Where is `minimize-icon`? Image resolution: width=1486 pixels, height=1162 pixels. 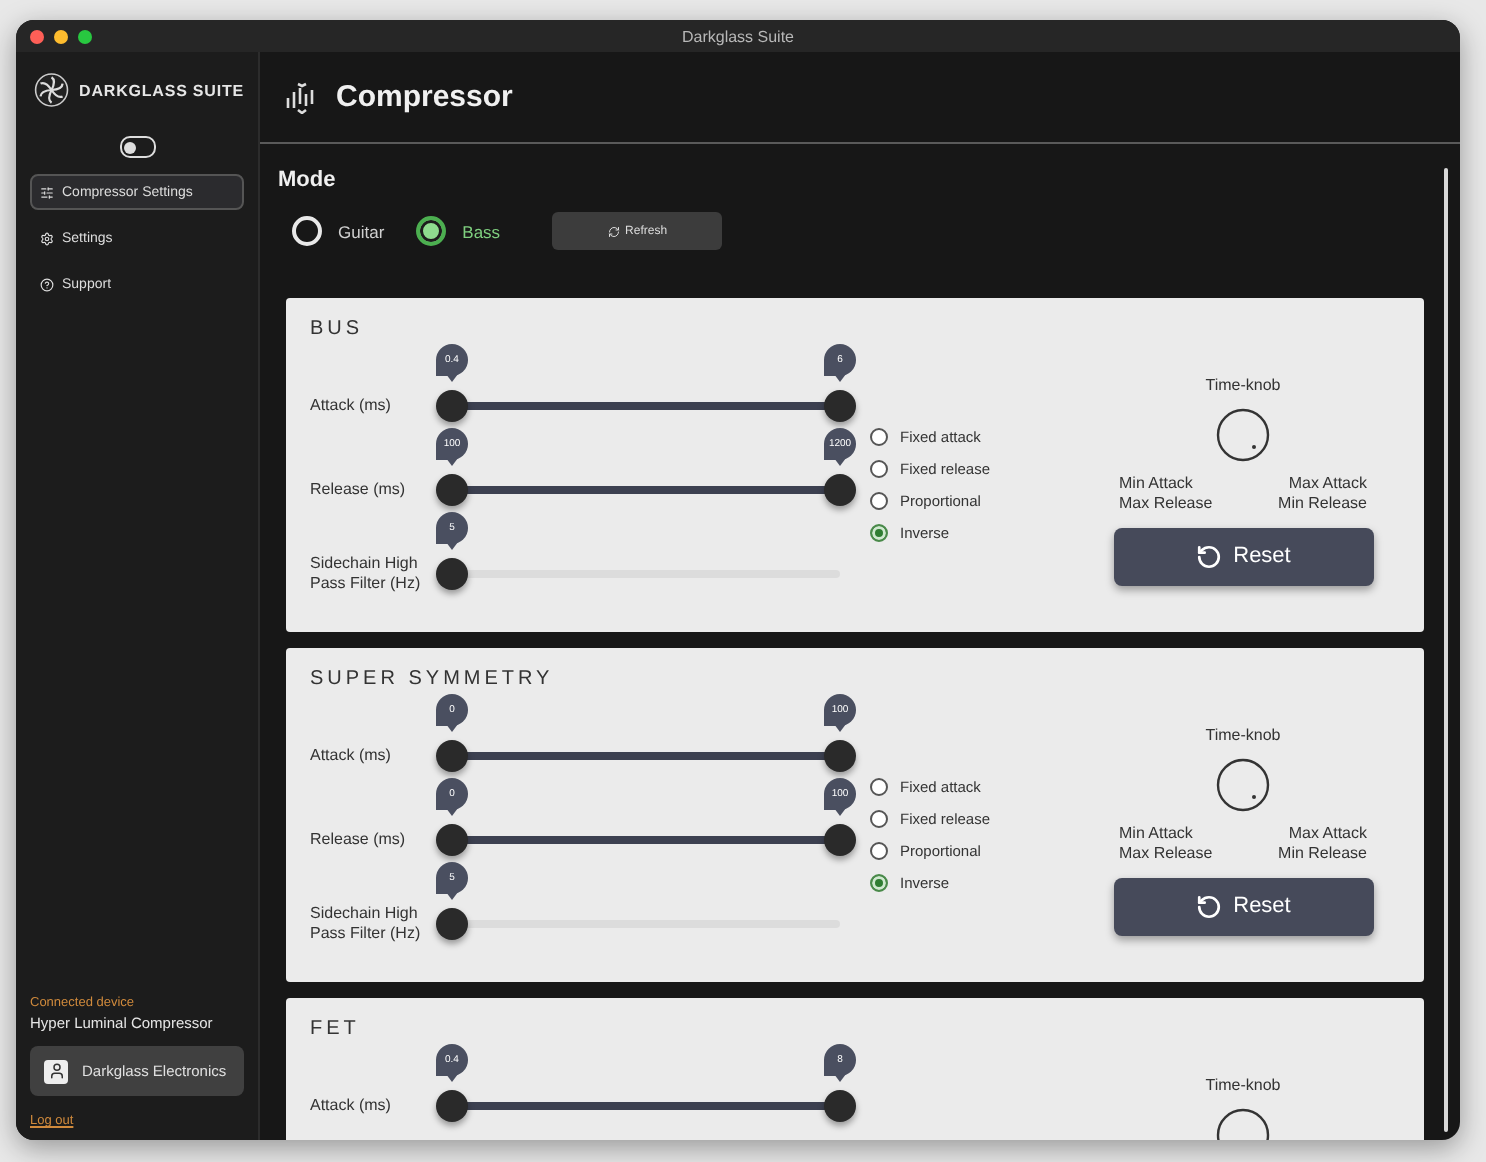
minimize-icon is located at coordinates (61, 36).